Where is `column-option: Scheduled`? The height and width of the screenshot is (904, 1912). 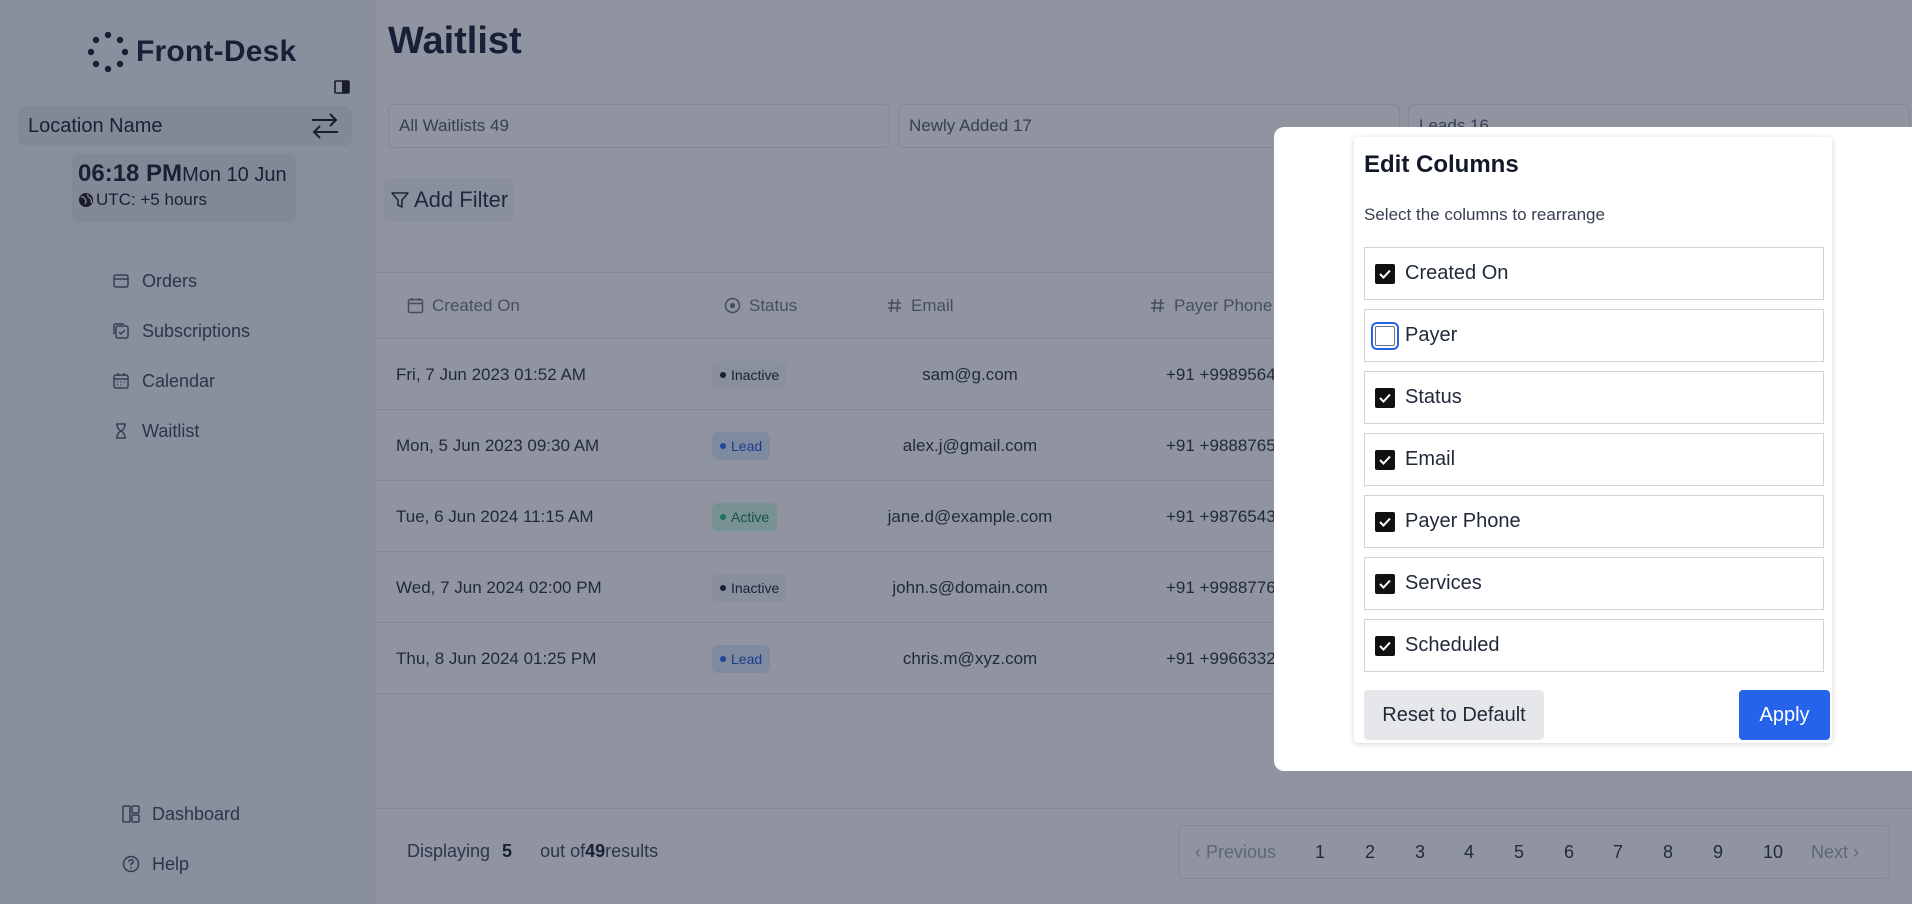 column-option: Scheduled is located at coordinates (1594, 645).